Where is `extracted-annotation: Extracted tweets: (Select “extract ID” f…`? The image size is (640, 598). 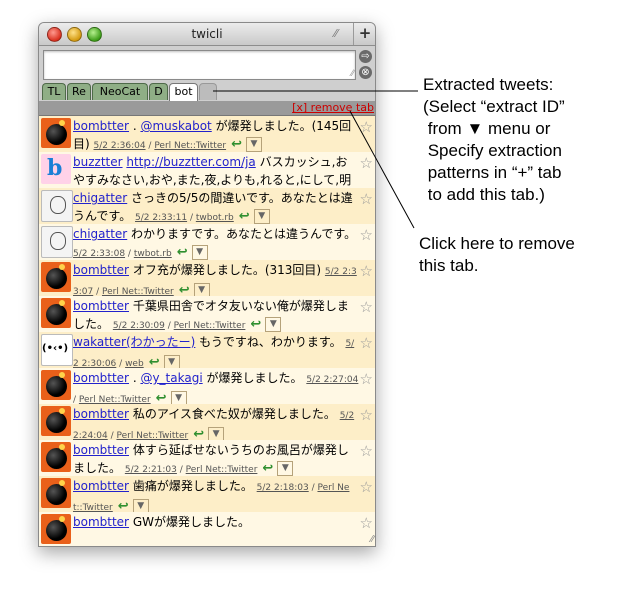
extracted-annotation: Extracted tweets: (Select “extract ID” f… is located at coordinates (494, 139).